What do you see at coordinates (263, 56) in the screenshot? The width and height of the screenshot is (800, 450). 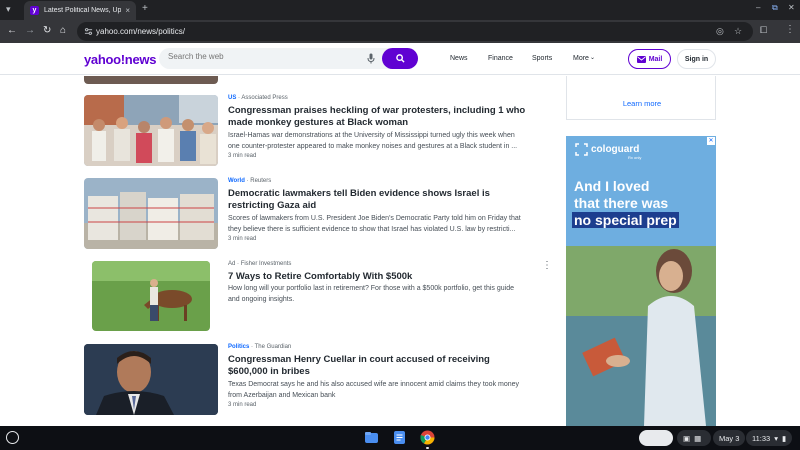 I see `search-input` at bounding box center [263, 56].